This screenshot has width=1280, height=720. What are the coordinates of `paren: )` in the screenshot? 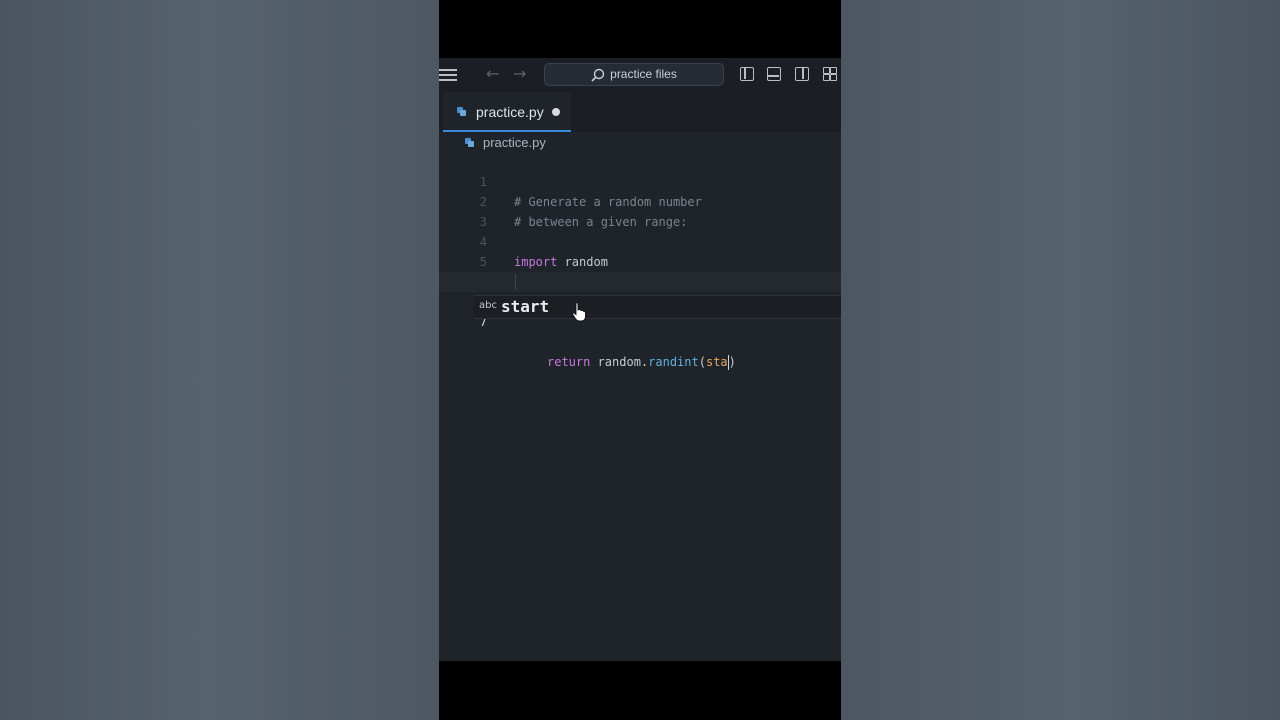 It's located at (732, 362).